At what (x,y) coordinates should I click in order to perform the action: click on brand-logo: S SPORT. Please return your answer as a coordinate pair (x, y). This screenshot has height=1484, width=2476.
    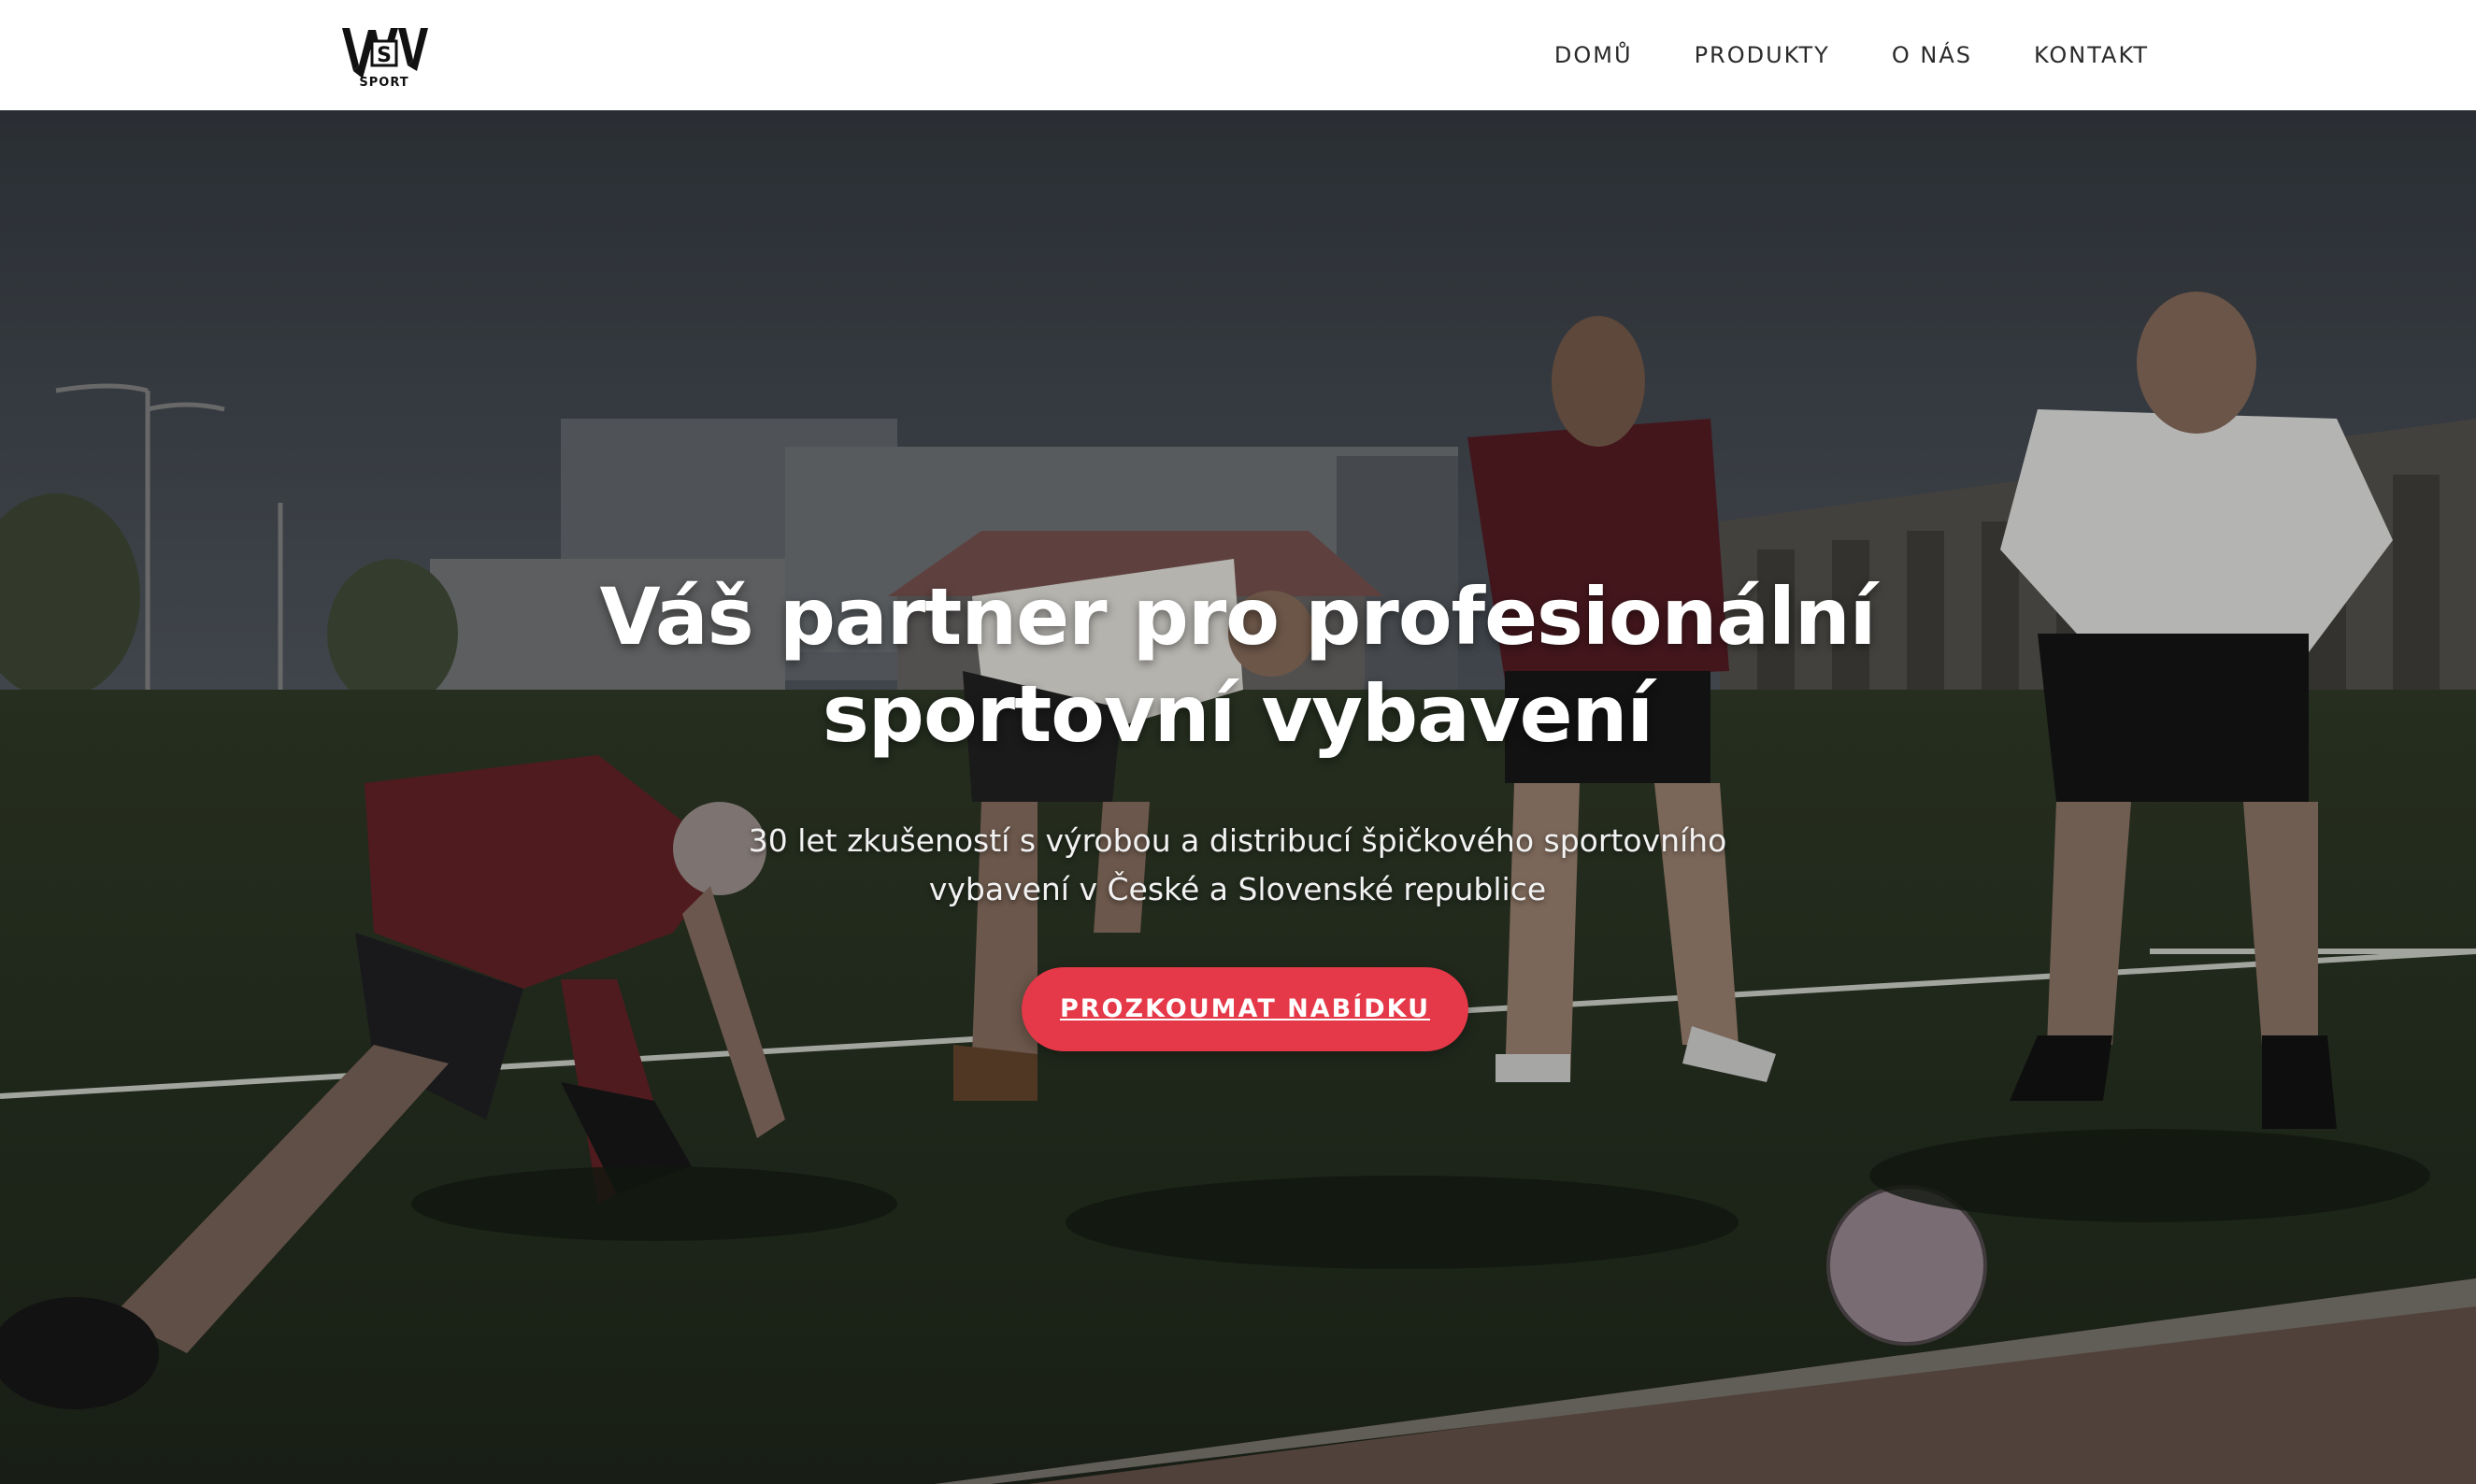
    Looking at the image, I should click on (384, 55).